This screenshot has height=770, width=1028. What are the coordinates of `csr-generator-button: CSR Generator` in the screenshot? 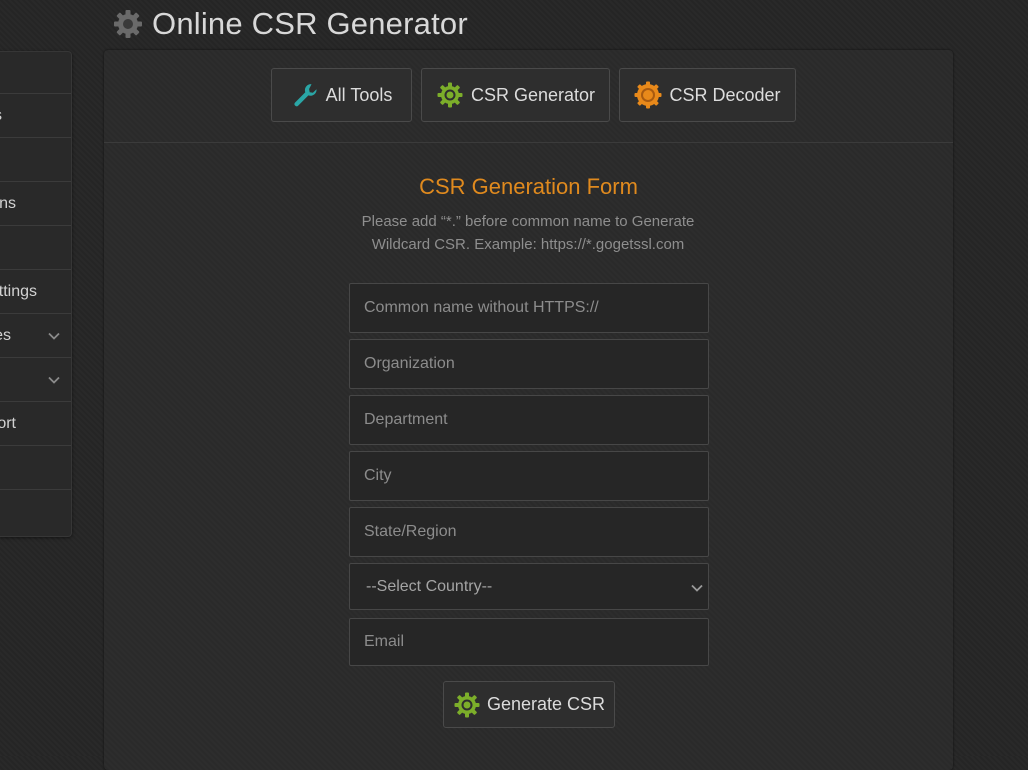 It's located at (515, 95).